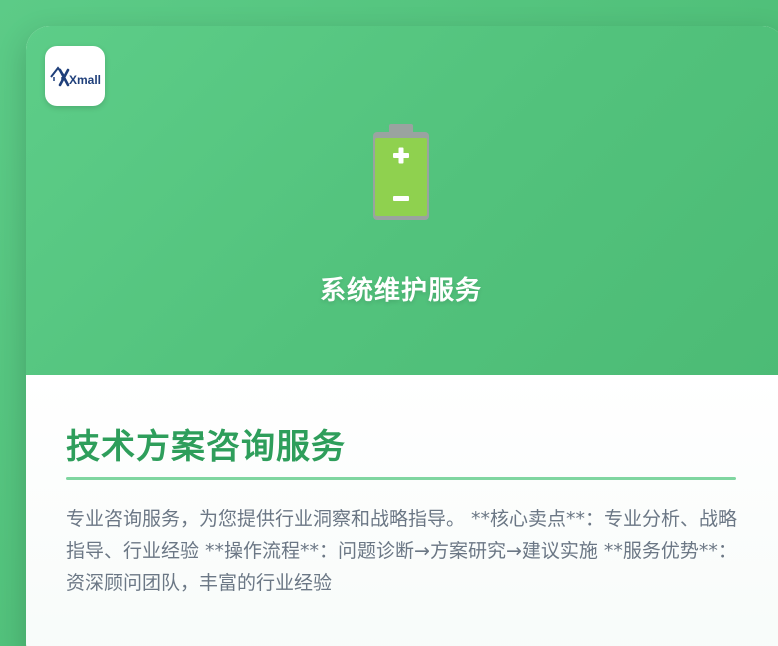  I want to click on xmall-logo-icon: Xmall, so click(75, 76).